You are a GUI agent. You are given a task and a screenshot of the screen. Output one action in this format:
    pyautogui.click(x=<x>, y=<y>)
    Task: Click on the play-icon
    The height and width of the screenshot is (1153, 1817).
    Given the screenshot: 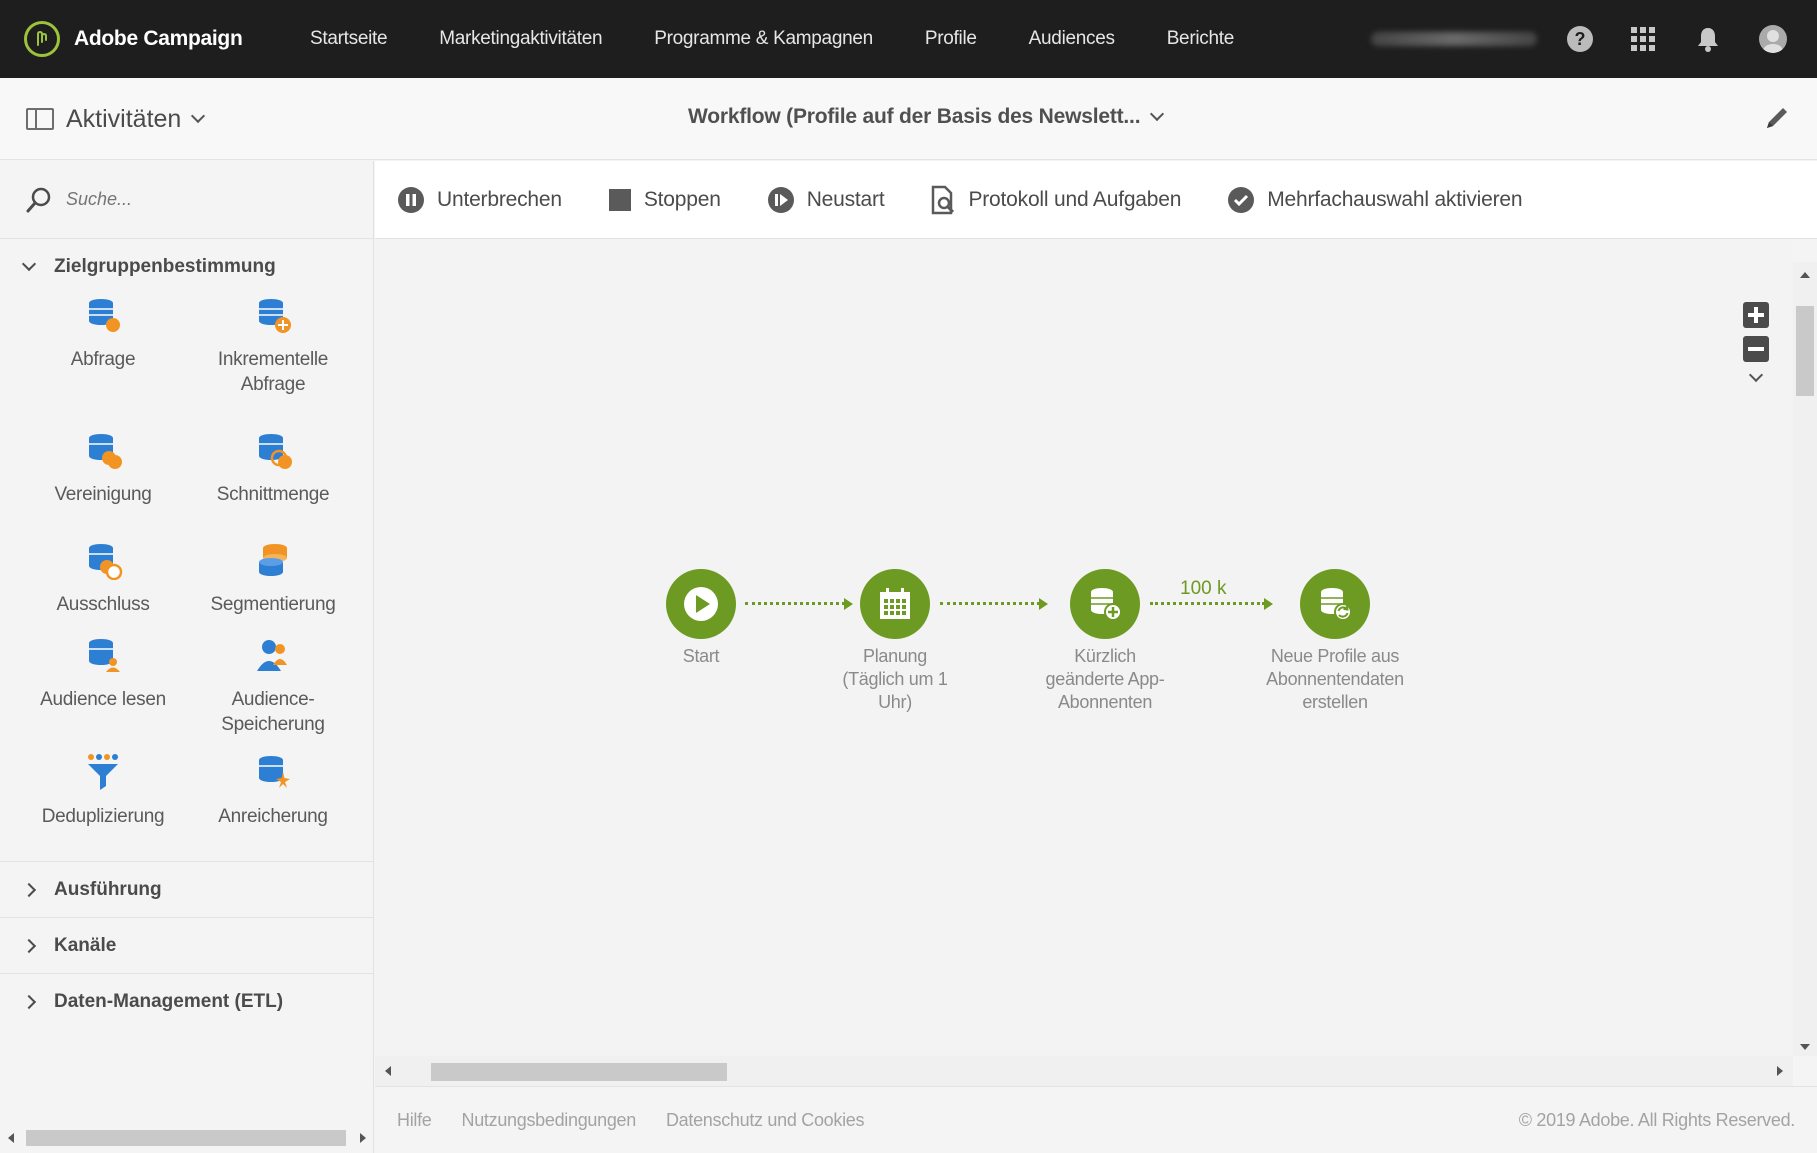 What is the action you would take?
    pyautogui.click(x=701, y=604)
    